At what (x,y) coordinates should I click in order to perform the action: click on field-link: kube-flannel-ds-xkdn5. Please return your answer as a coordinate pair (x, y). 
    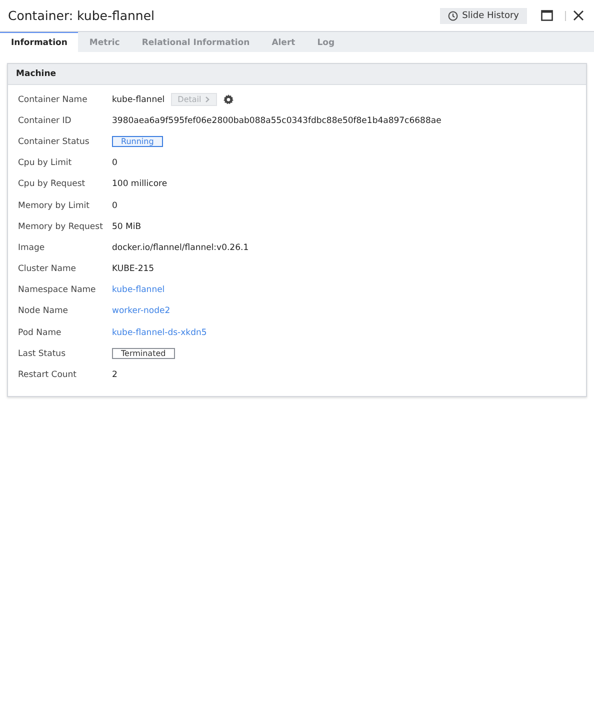
    Looking at the image, I should click on (159, 333).